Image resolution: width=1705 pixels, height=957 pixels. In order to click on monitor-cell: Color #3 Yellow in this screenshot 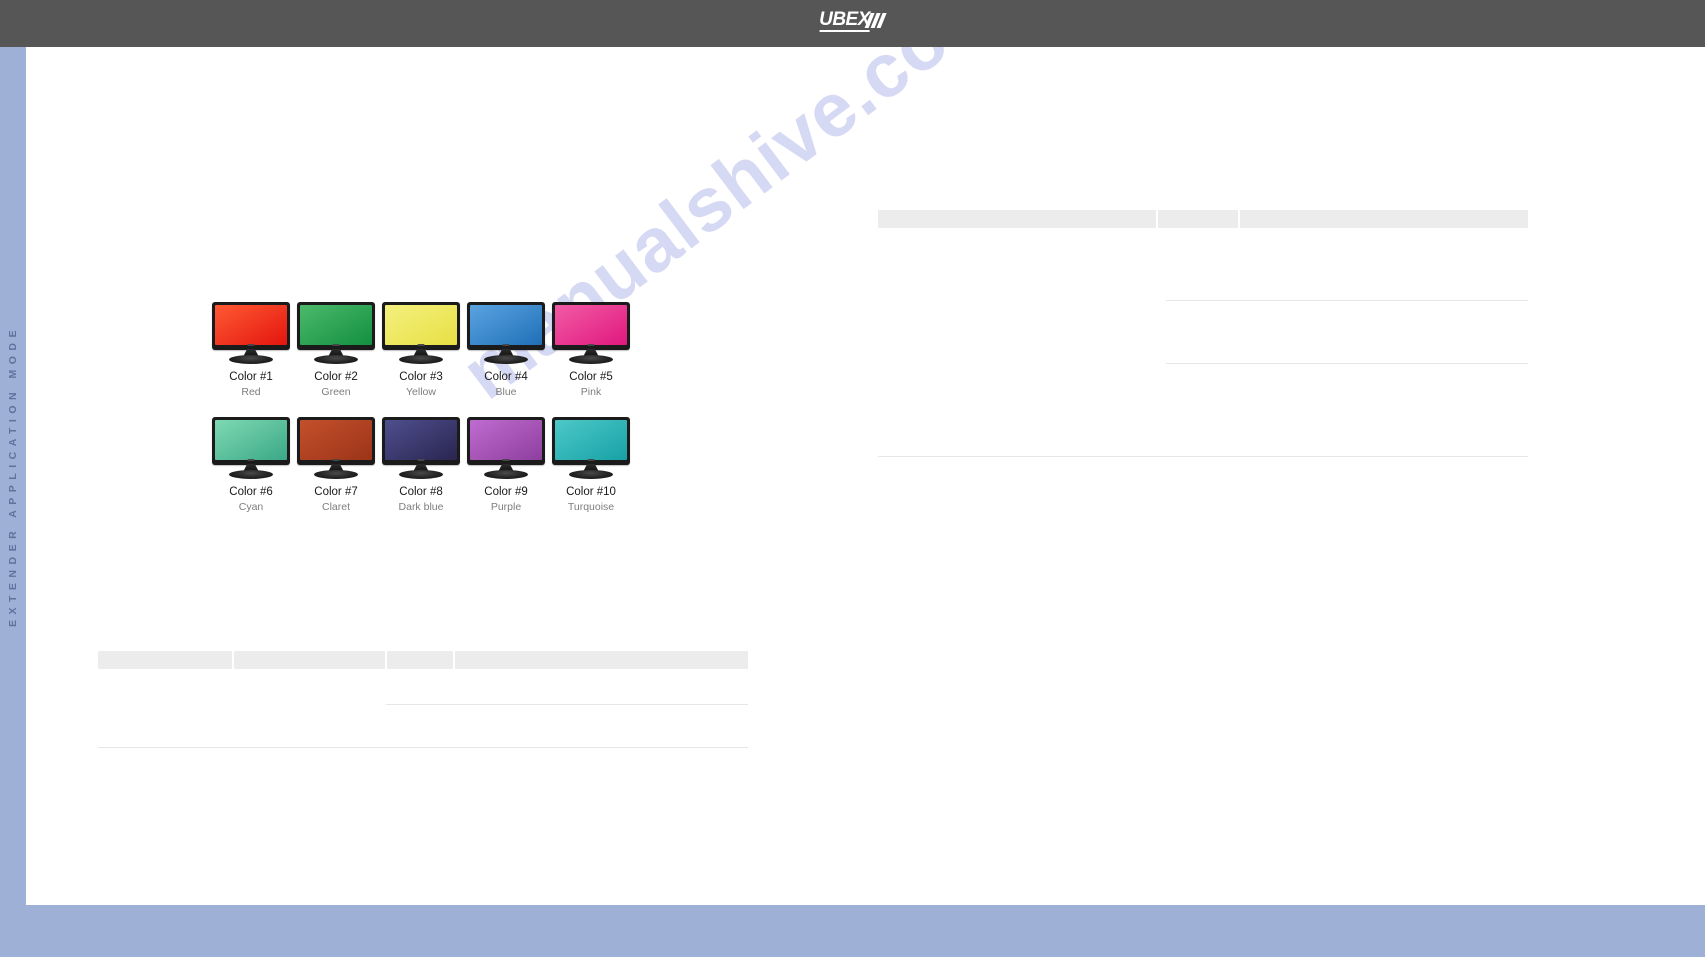, I will do `click(421, 350)`.